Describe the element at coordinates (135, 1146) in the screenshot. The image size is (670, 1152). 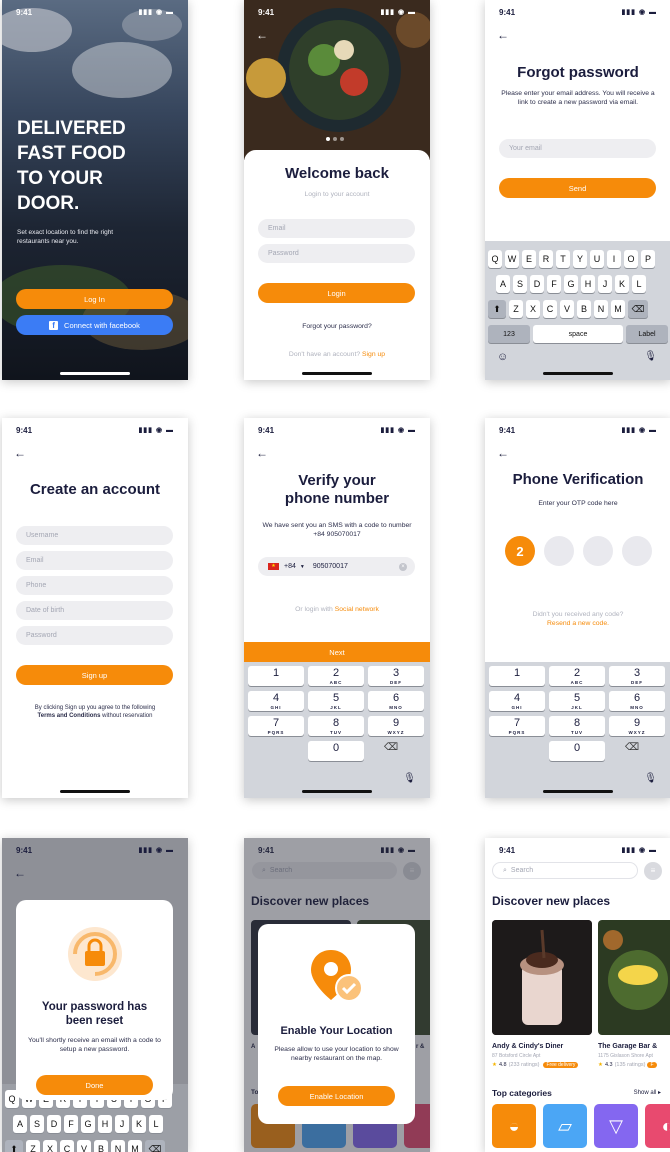
I see `key-m: M` at that location.